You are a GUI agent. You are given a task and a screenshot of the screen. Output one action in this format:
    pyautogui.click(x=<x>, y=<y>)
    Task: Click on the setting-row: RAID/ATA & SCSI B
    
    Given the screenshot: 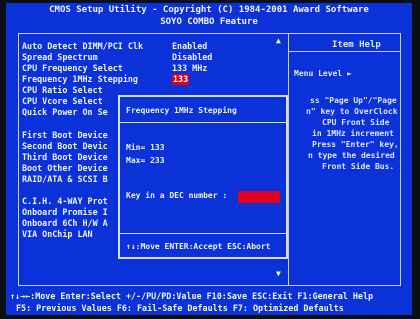 What is the action you would take?
    pyautogui.click(x=65, y=179)
    